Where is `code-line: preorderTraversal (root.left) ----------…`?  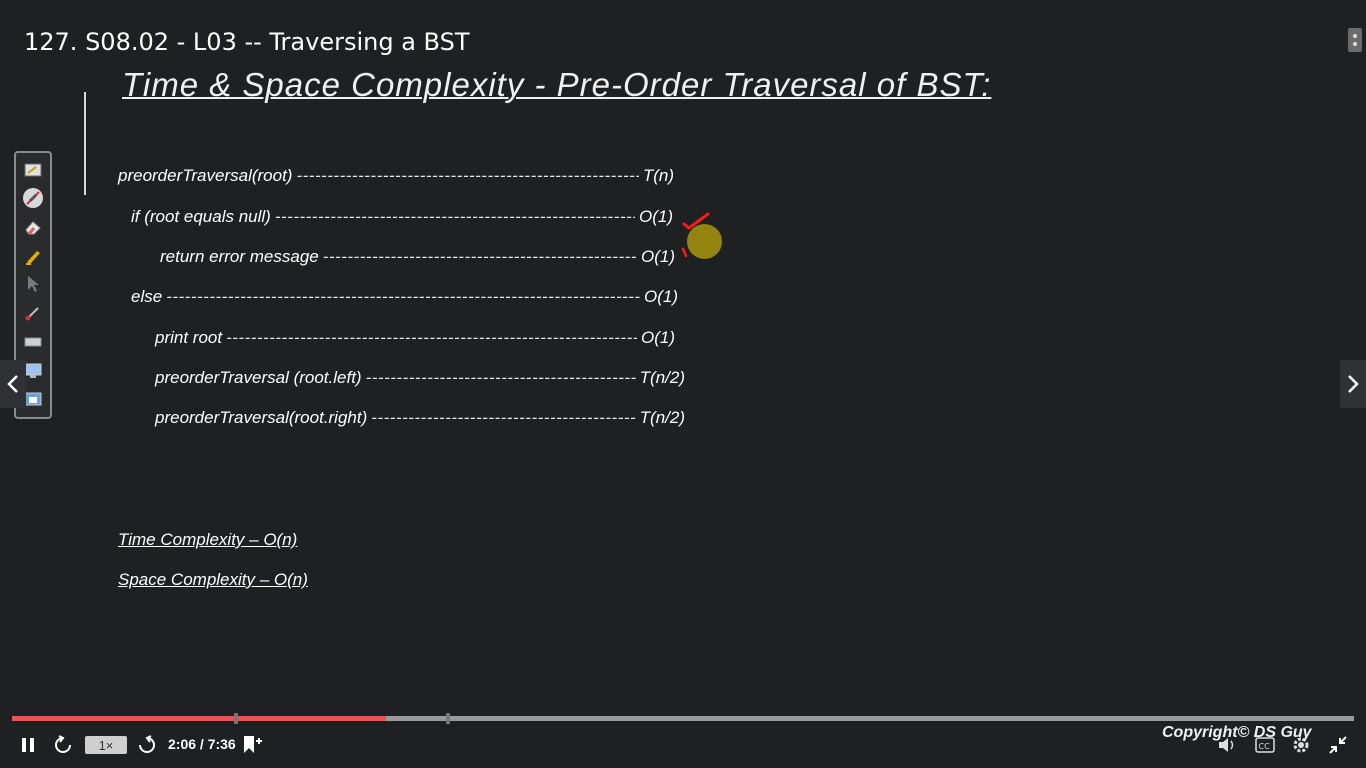 code-line: preorderTraversal (root.left) ----------… is located at coordinates (420, 377).